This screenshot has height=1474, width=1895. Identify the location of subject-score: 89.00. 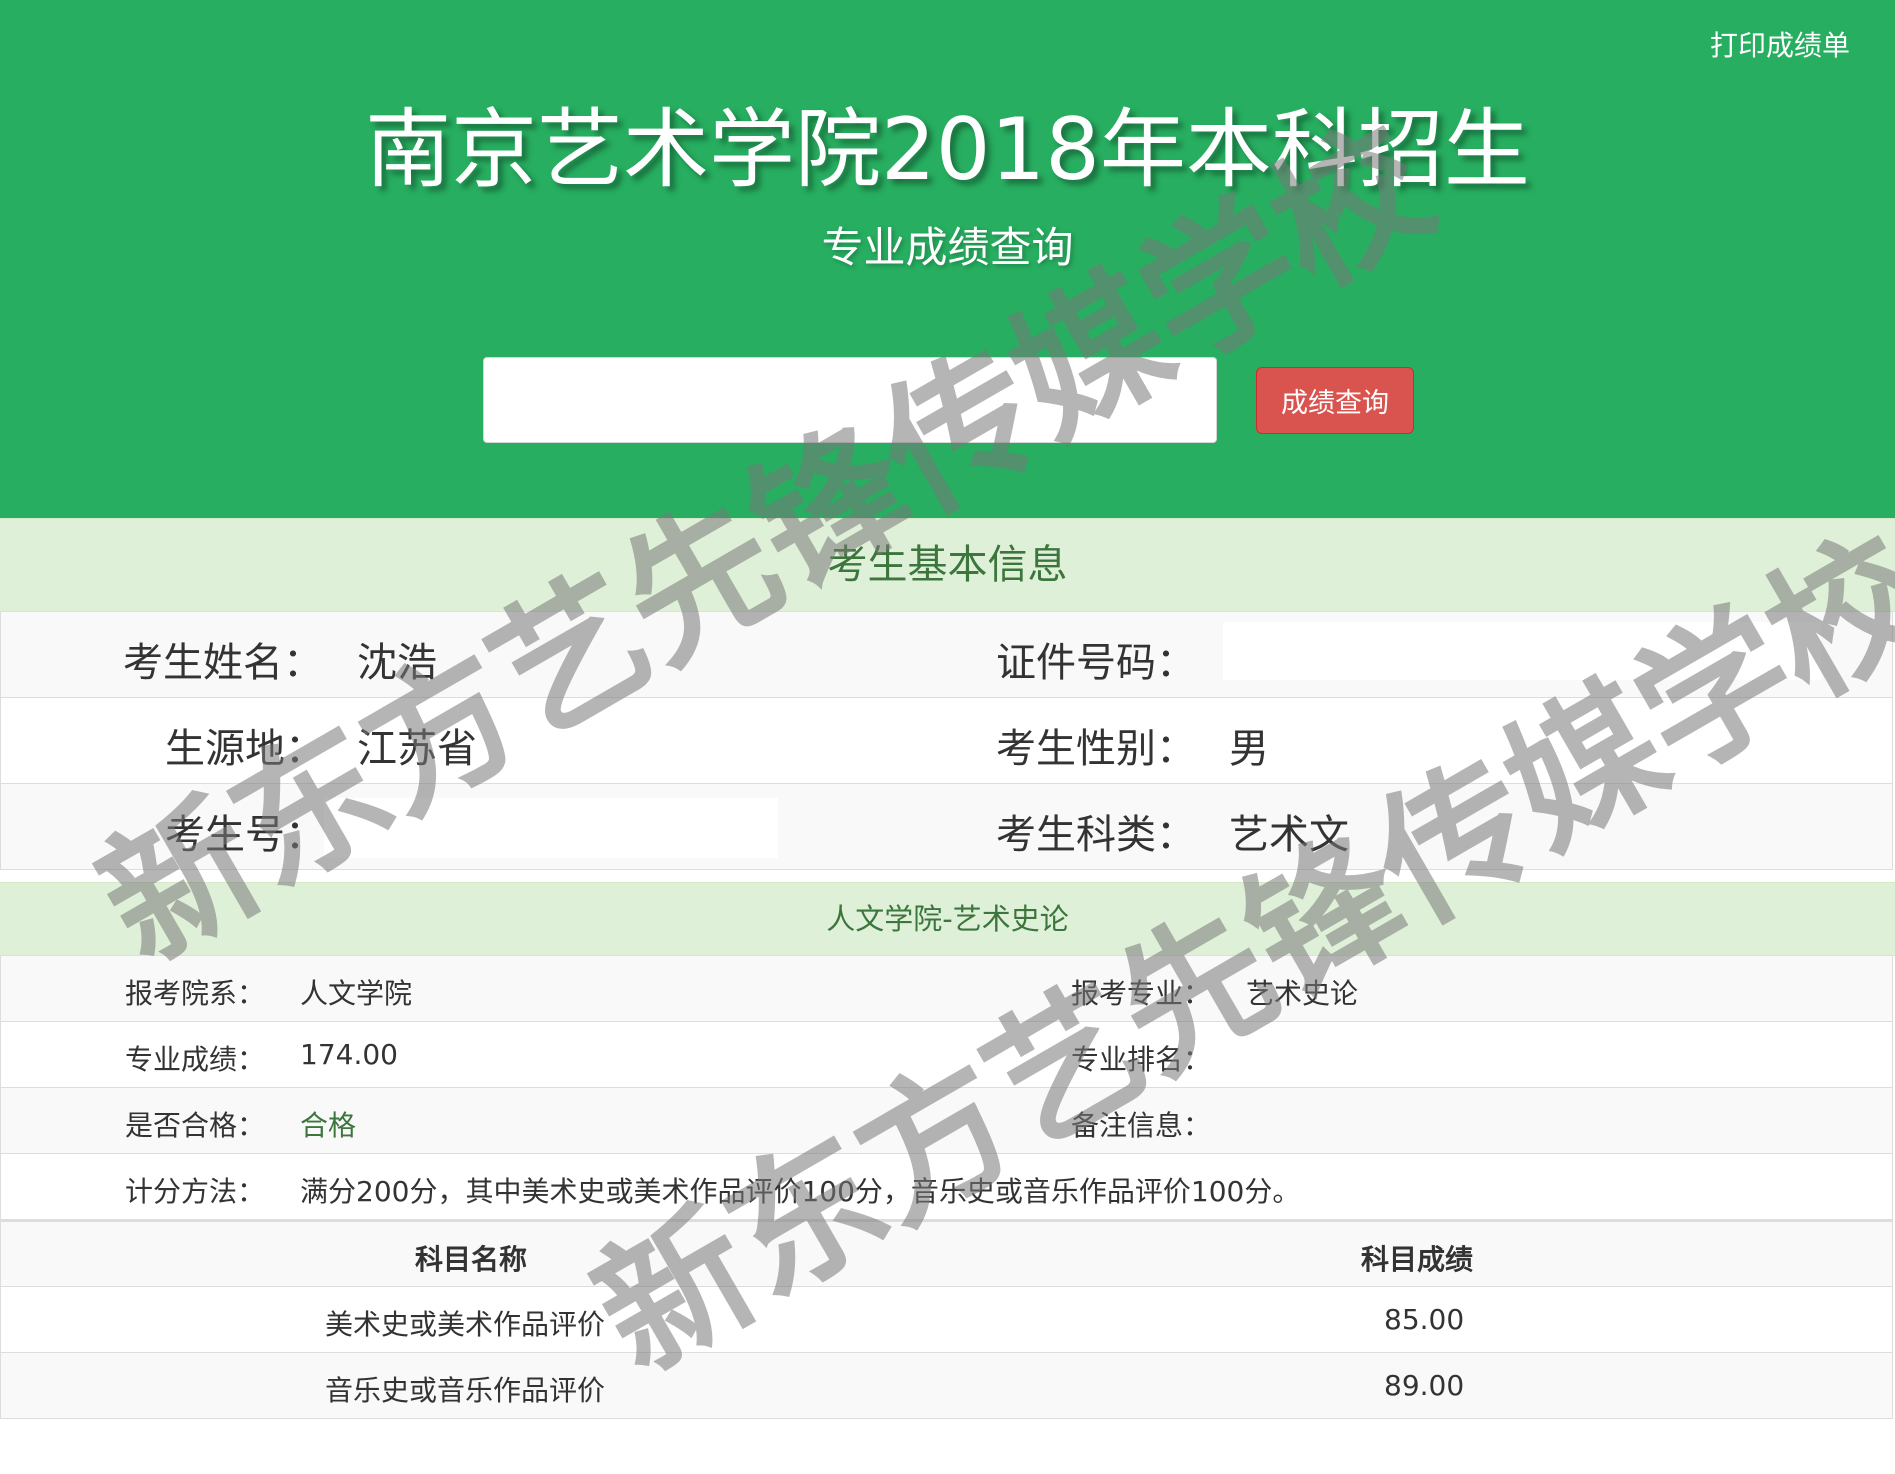
(1424, 1385).